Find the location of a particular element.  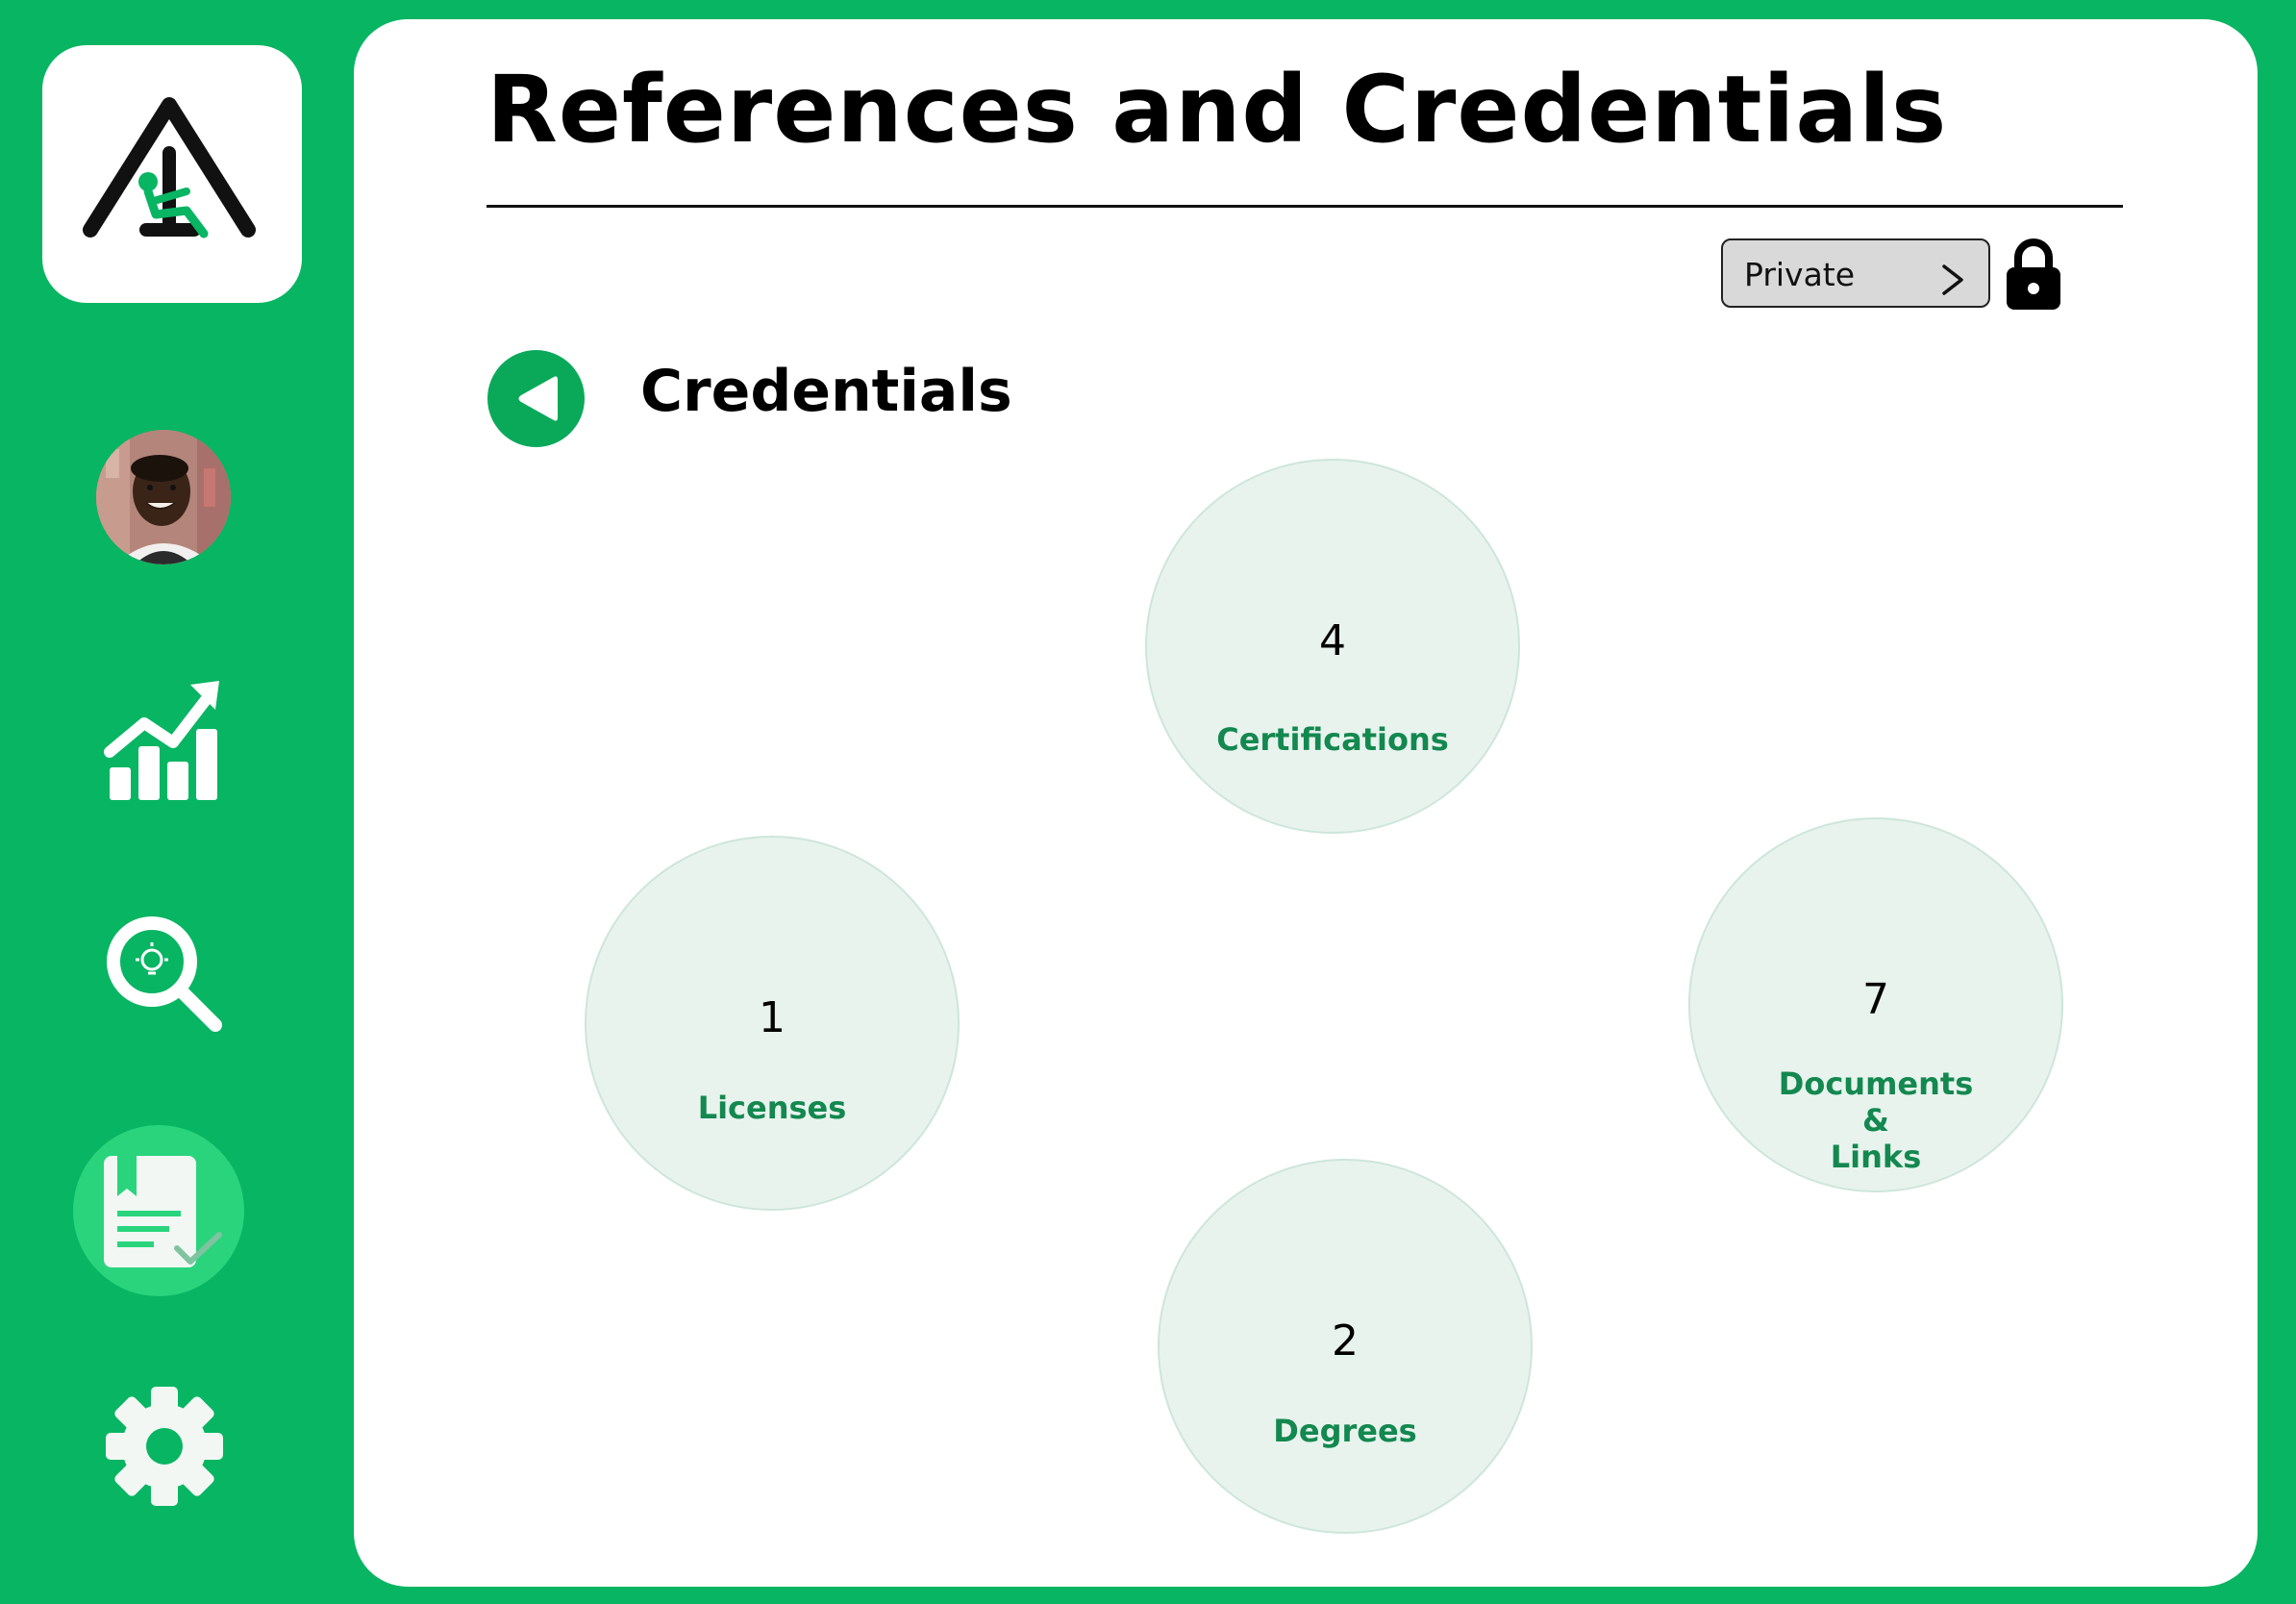

back-button is located at coordinates (536, 398).